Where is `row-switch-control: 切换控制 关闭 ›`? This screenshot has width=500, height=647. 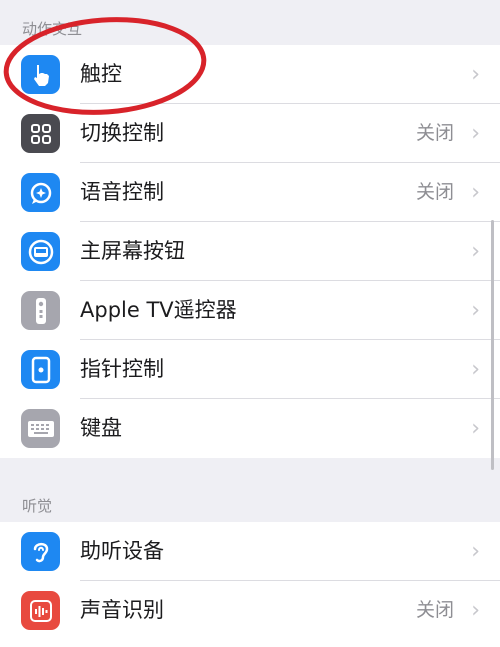 row-switch-control: 切换控制 关闭 › is located at coordinates (250, 133).